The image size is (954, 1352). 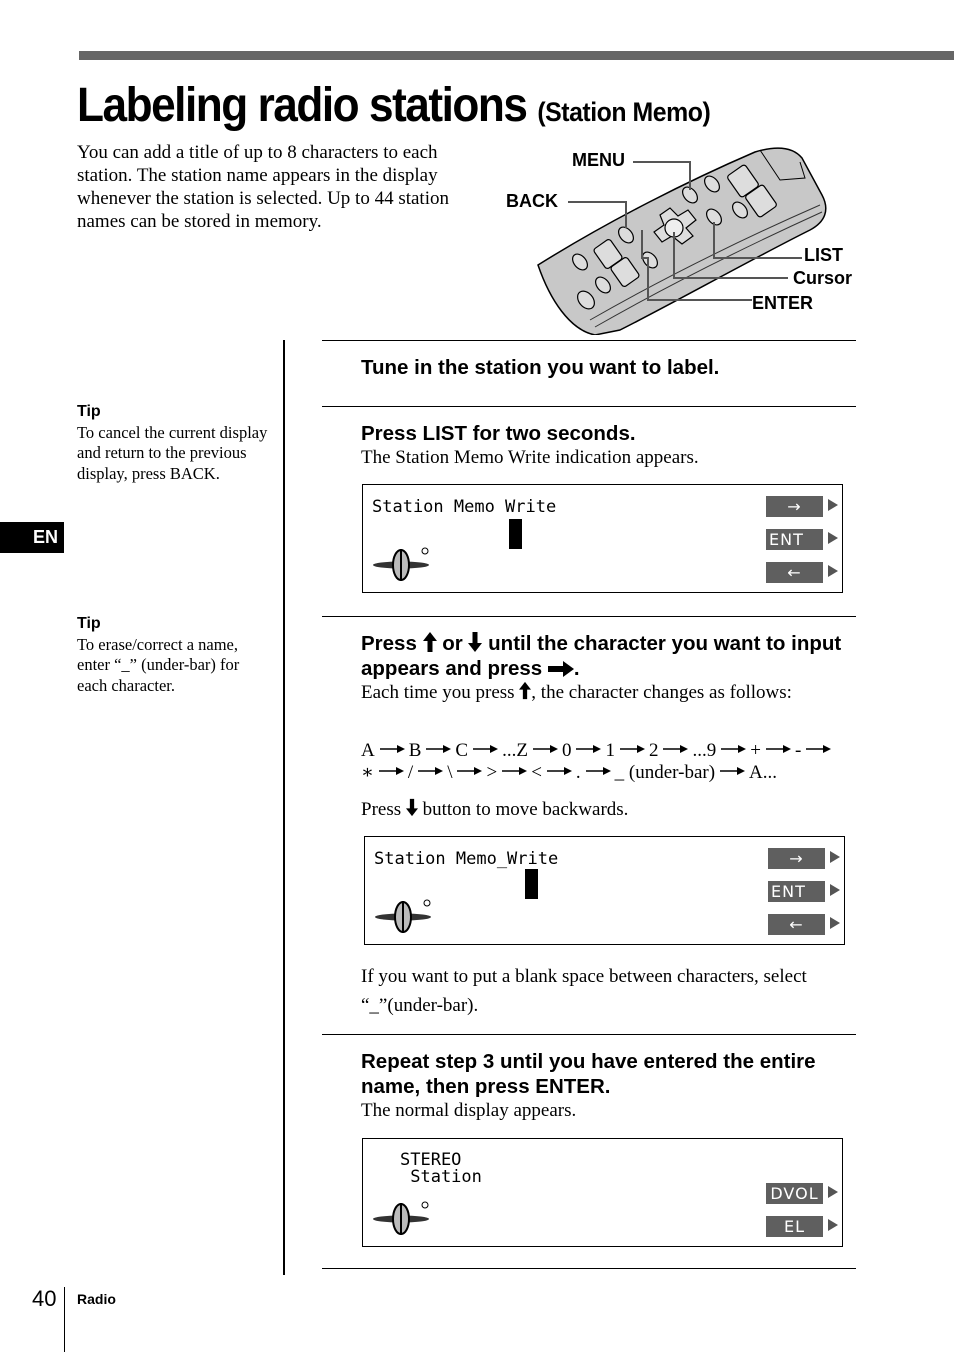 What do you see at coordinates (441, 1177) in the screenshot?
I see `lcd-line-2: Station` at bounding box center [441, 1177].